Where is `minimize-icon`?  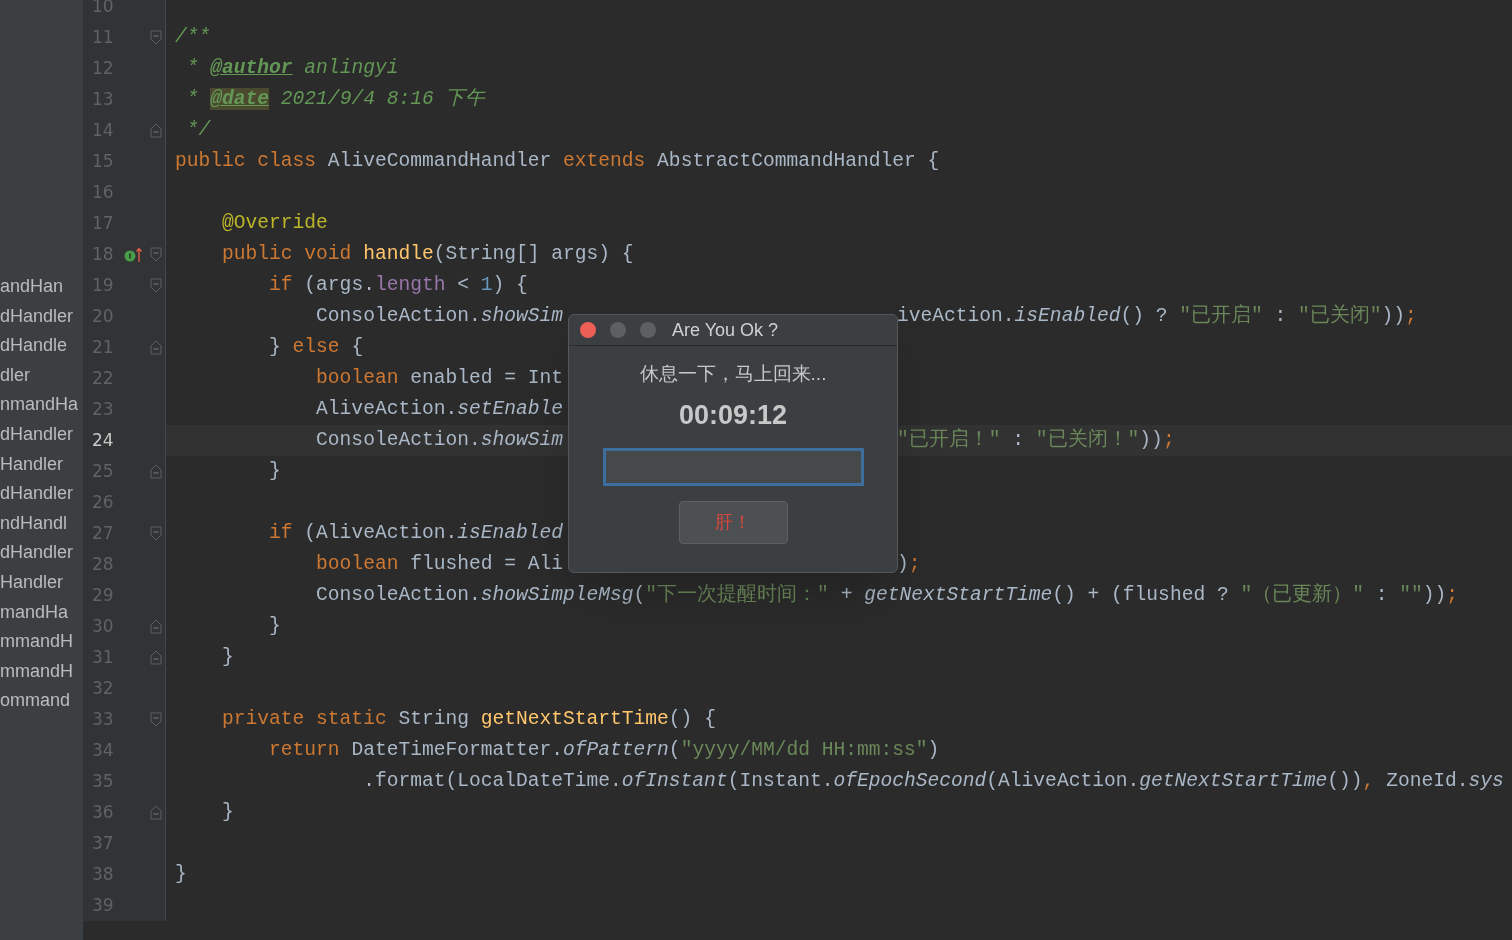 minimize-icon is located at coordinates (618, 330).